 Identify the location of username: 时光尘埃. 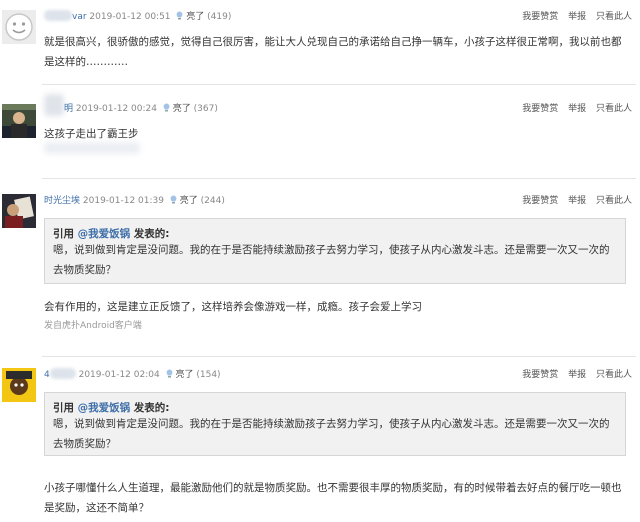
(62, 201).